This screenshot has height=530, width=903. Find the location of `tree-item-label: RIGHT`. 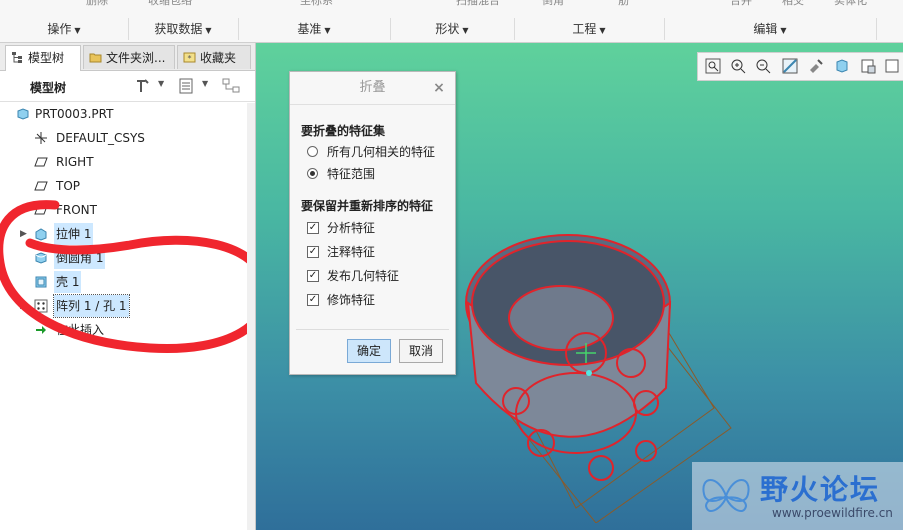

tree-item-label: RIGHT is located at coordinates (75, 162).